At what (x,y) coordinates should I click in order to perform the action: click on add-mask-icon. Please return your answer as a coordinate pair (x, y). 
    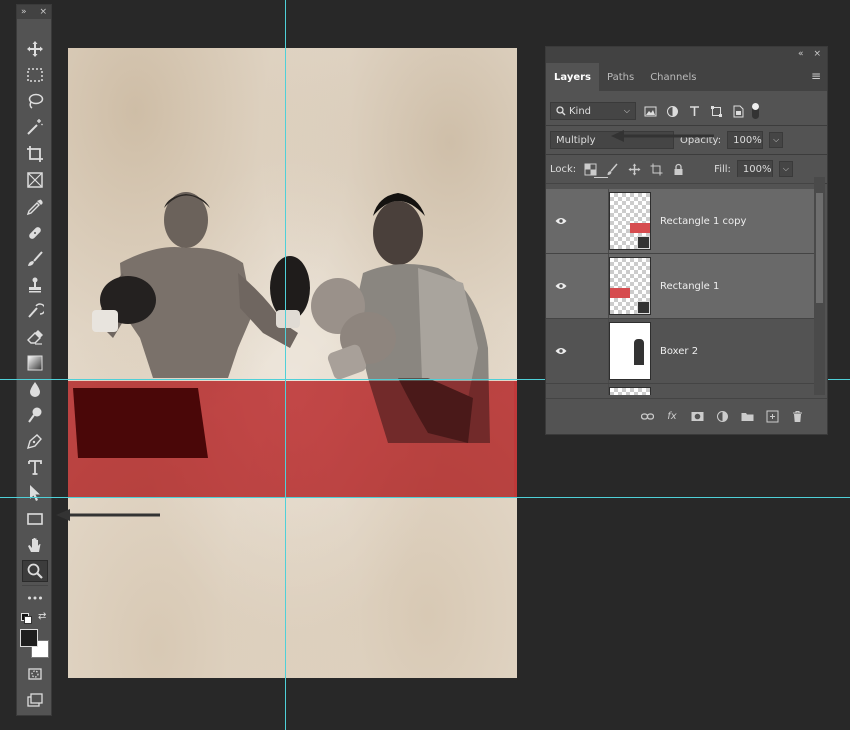
    Looking at the image, I should click on (697, 417).